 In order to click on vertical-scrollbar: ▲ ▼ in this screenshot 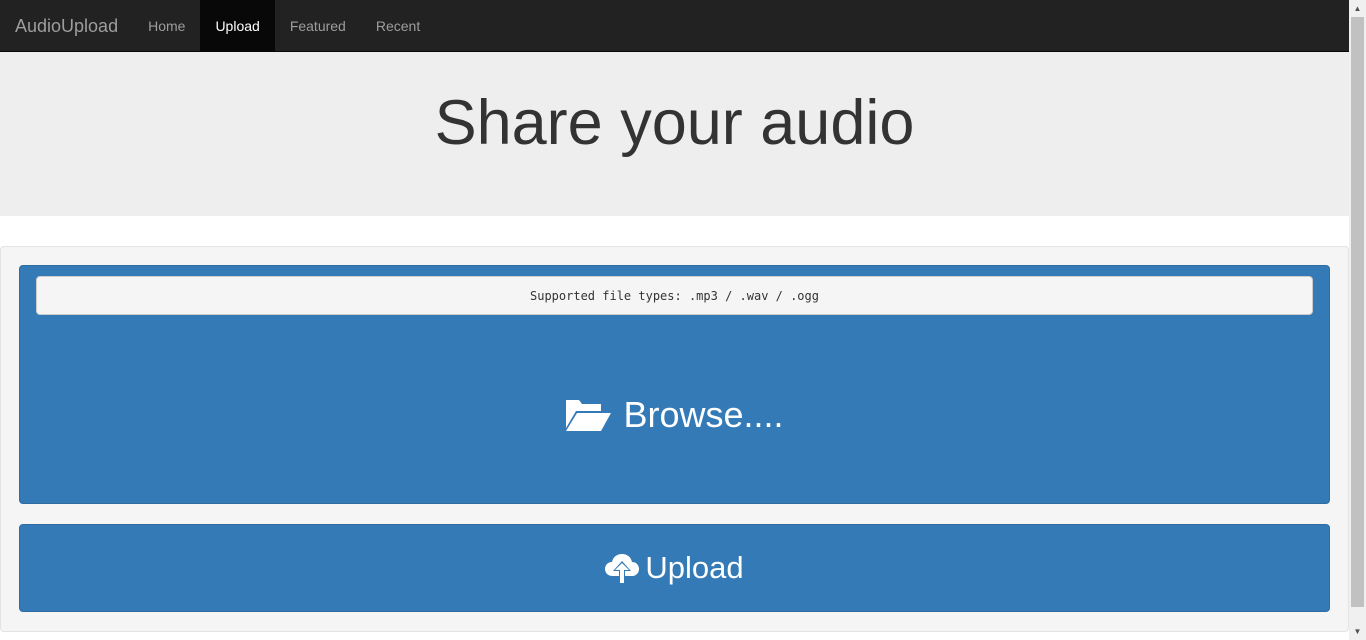, I will do `click(1357, 320)`.